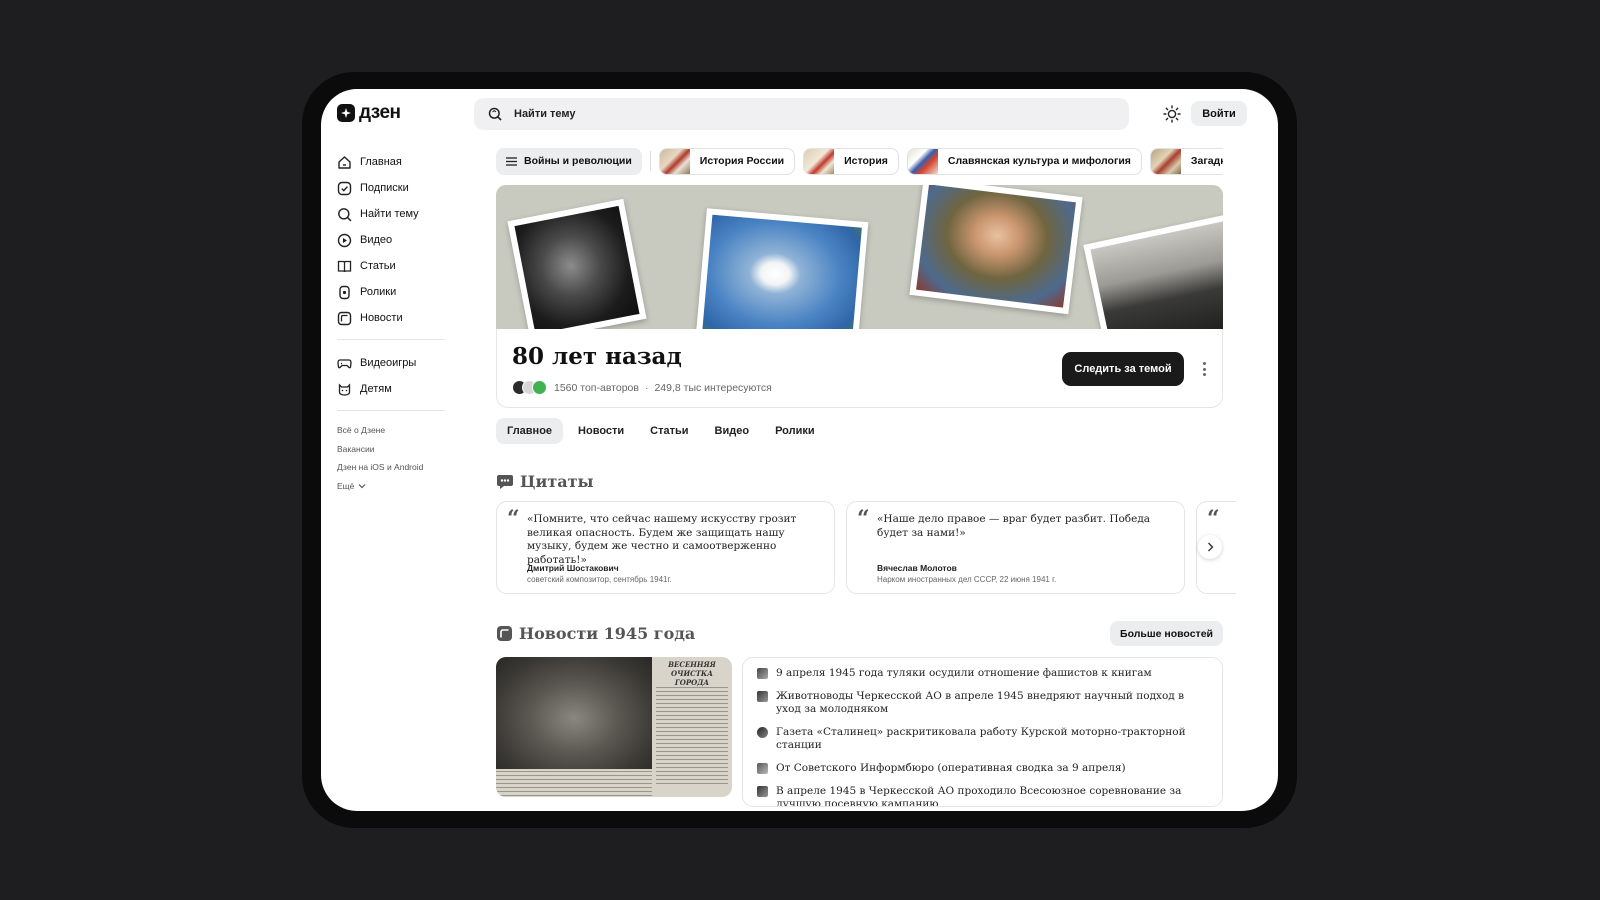 The height and width of the screenshot is (900, 1600). I want to click on sidebar-item-articles: Статьи, so click(392, 266).